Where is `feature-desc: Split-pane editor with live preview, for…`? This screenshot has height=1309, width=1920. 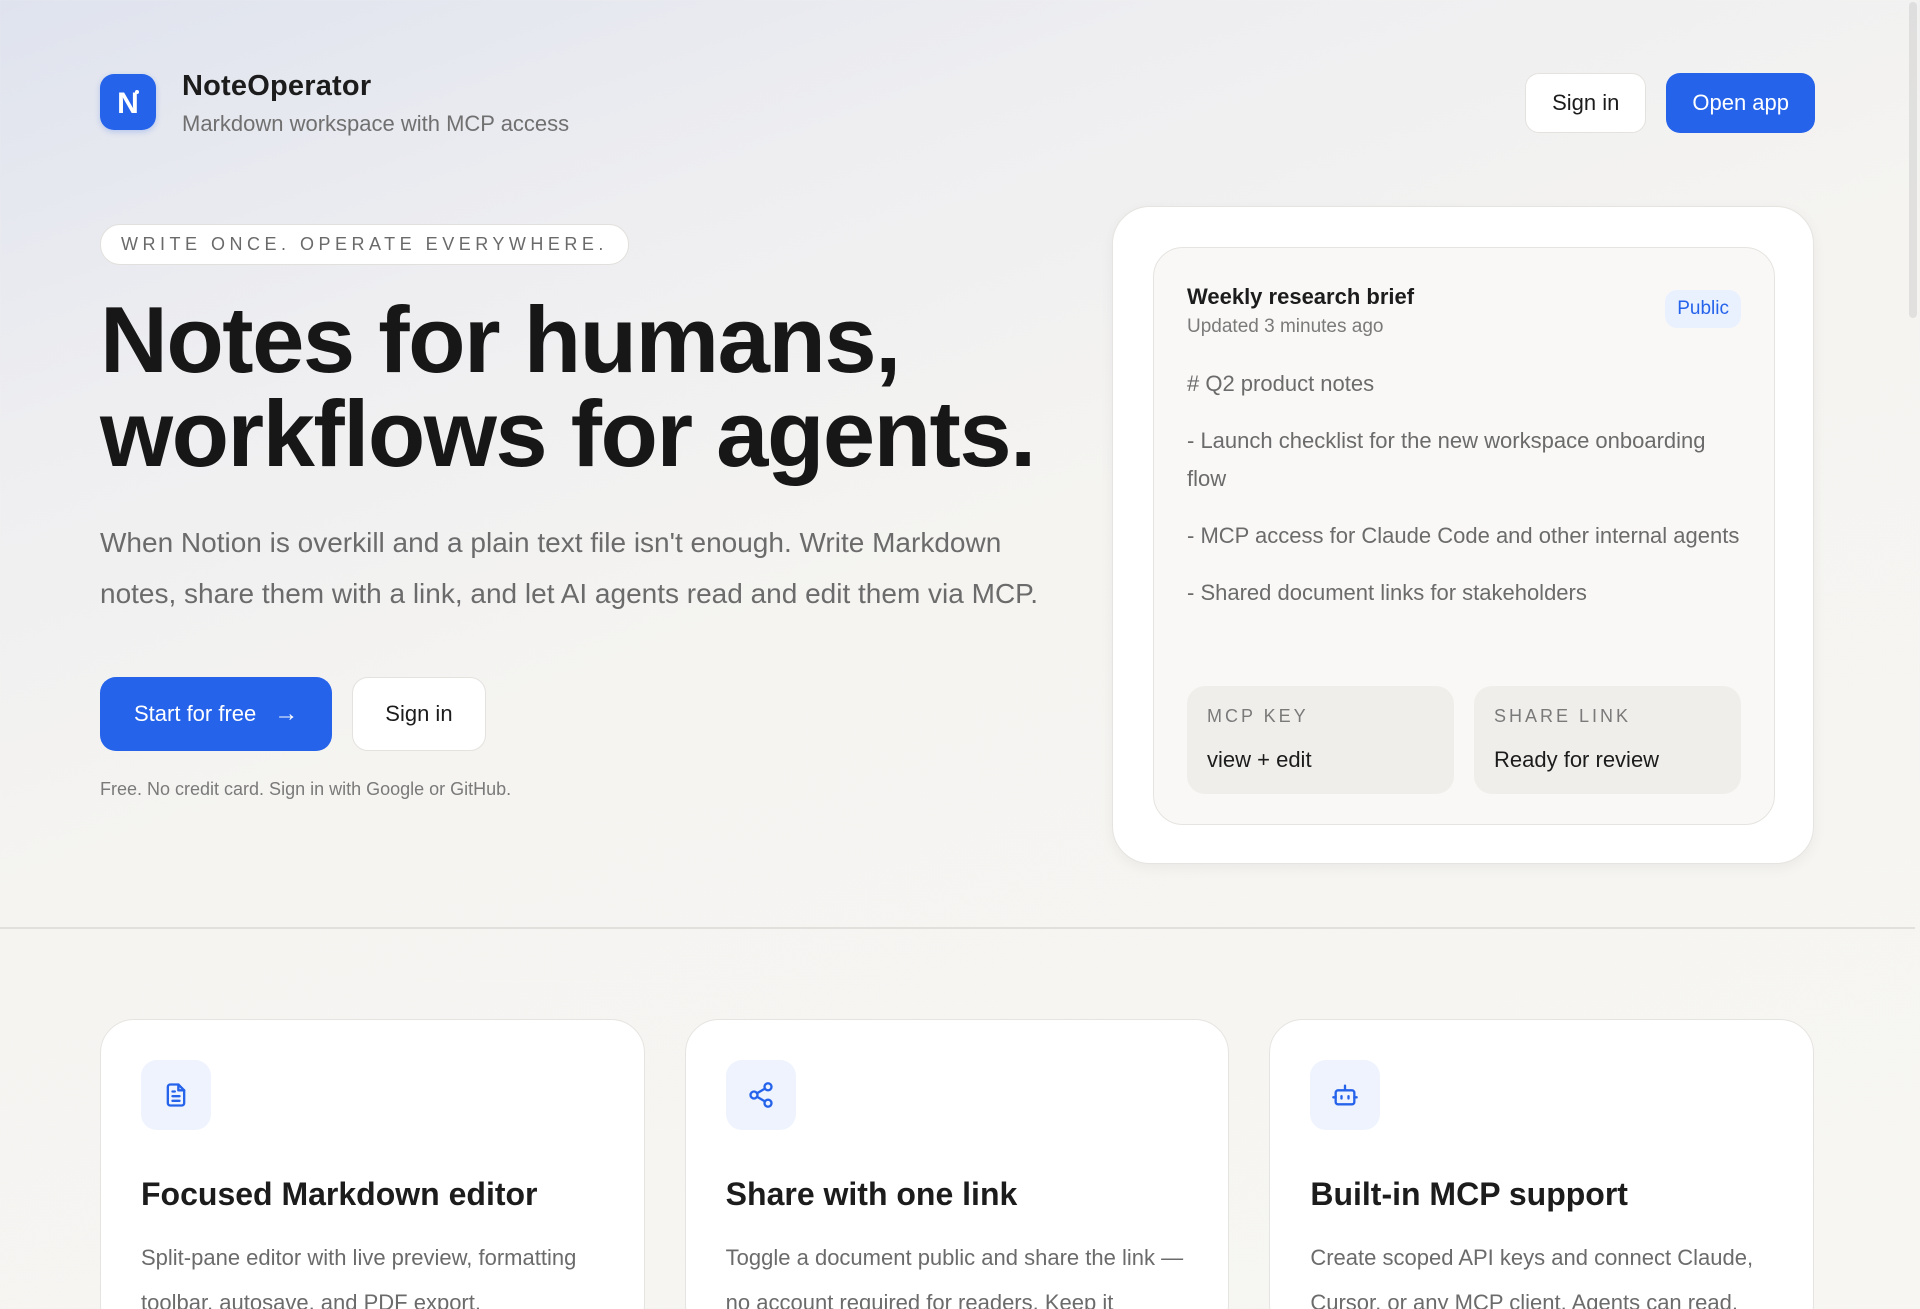 feature-desc: Split-pane editor with live preview, for… is located at coordinates (359, 1277).